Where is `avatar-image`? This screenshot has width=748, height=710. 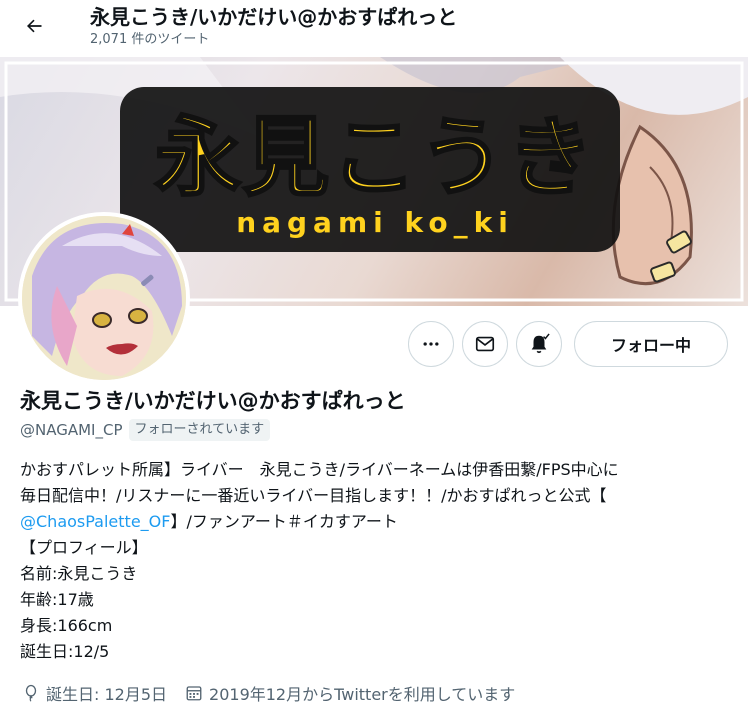 avatar-image is located at coordinates (104, 298).